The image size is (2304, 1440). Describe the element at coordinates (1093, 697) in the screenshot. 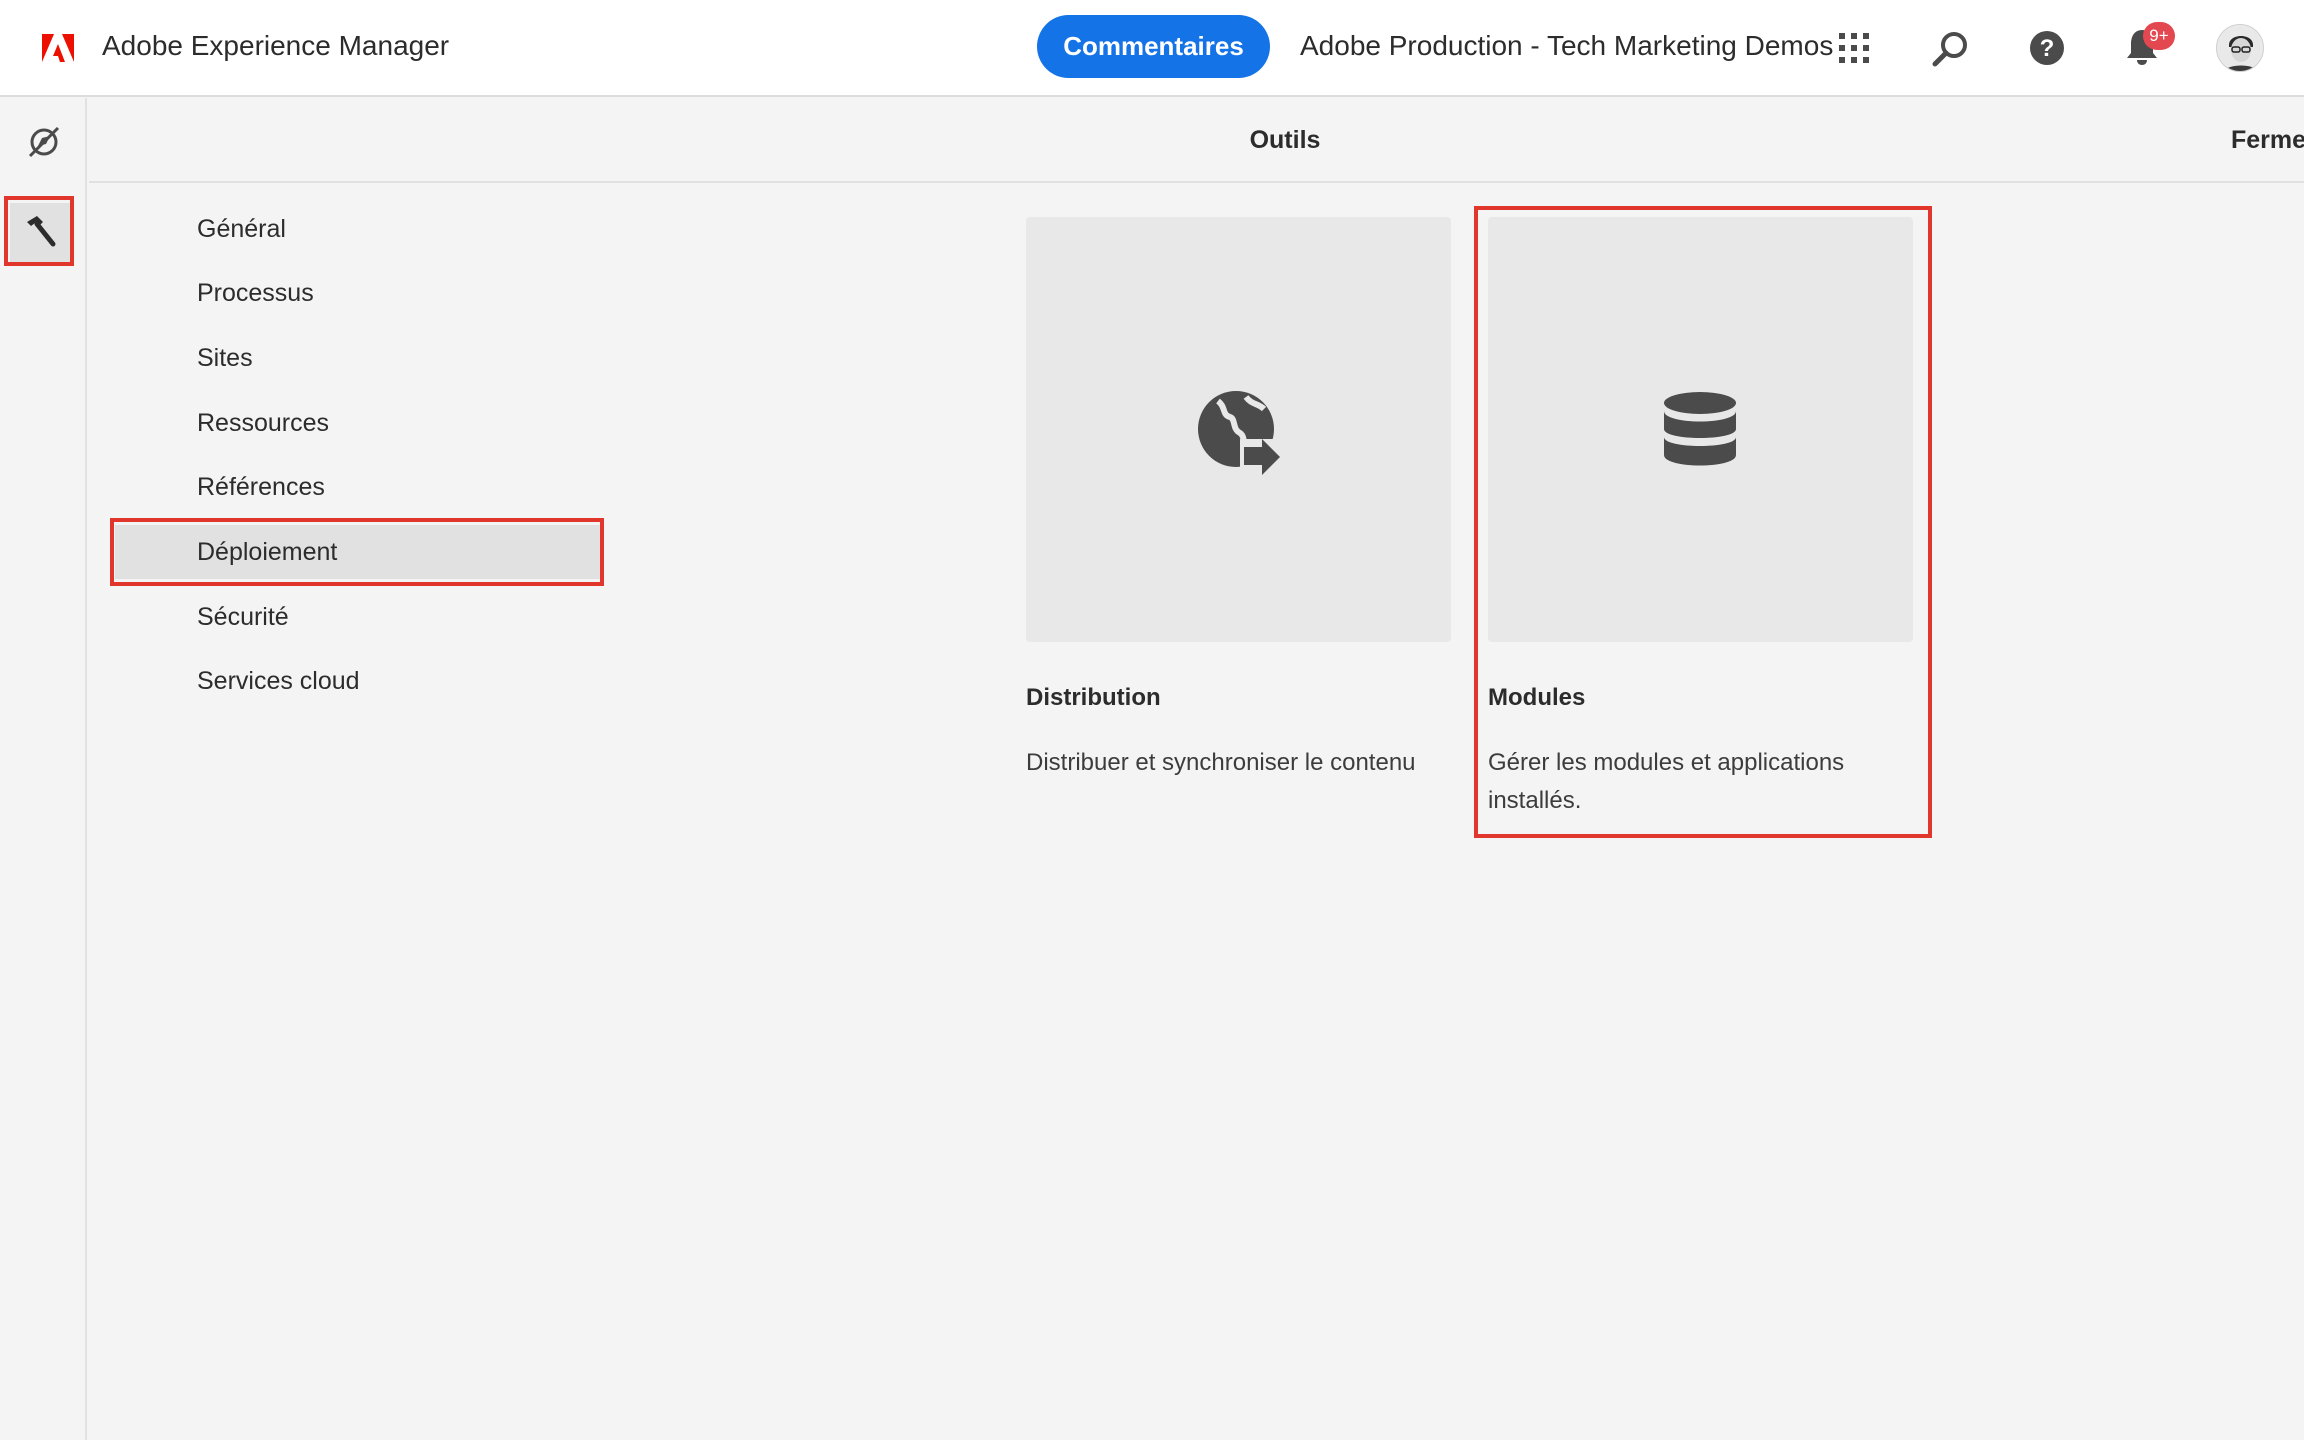

I see `card-title: Distribution` at that location.